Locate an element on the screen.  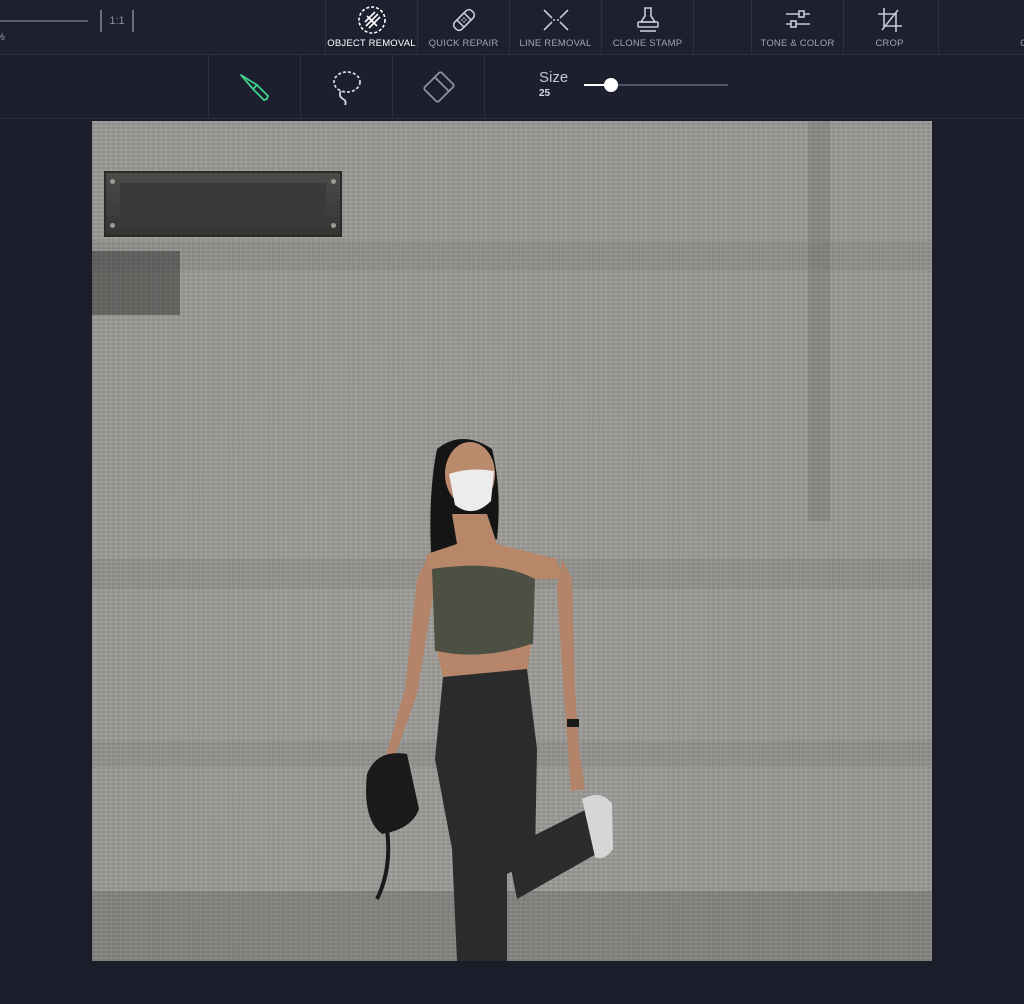
lasso-tool-button is located at coordinates (346, 86).